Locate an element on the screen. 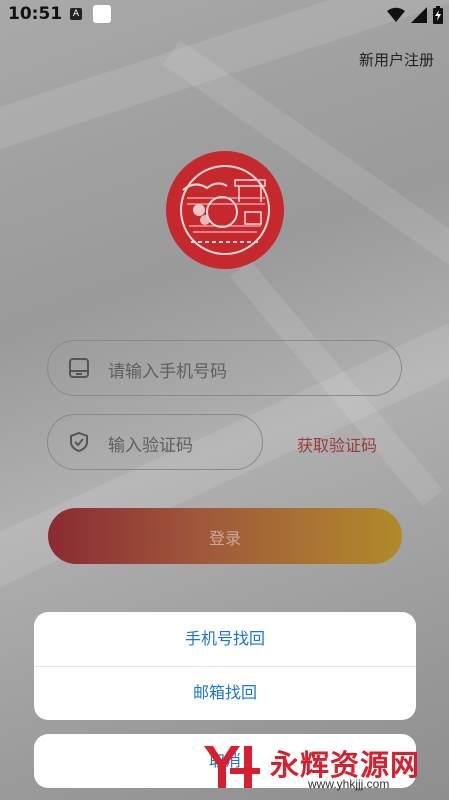 The height and width of the screenshot is (800, 449). recovery-action-sheet: 手机号找回 邮箱找回 is located at coordinates (225, 666).